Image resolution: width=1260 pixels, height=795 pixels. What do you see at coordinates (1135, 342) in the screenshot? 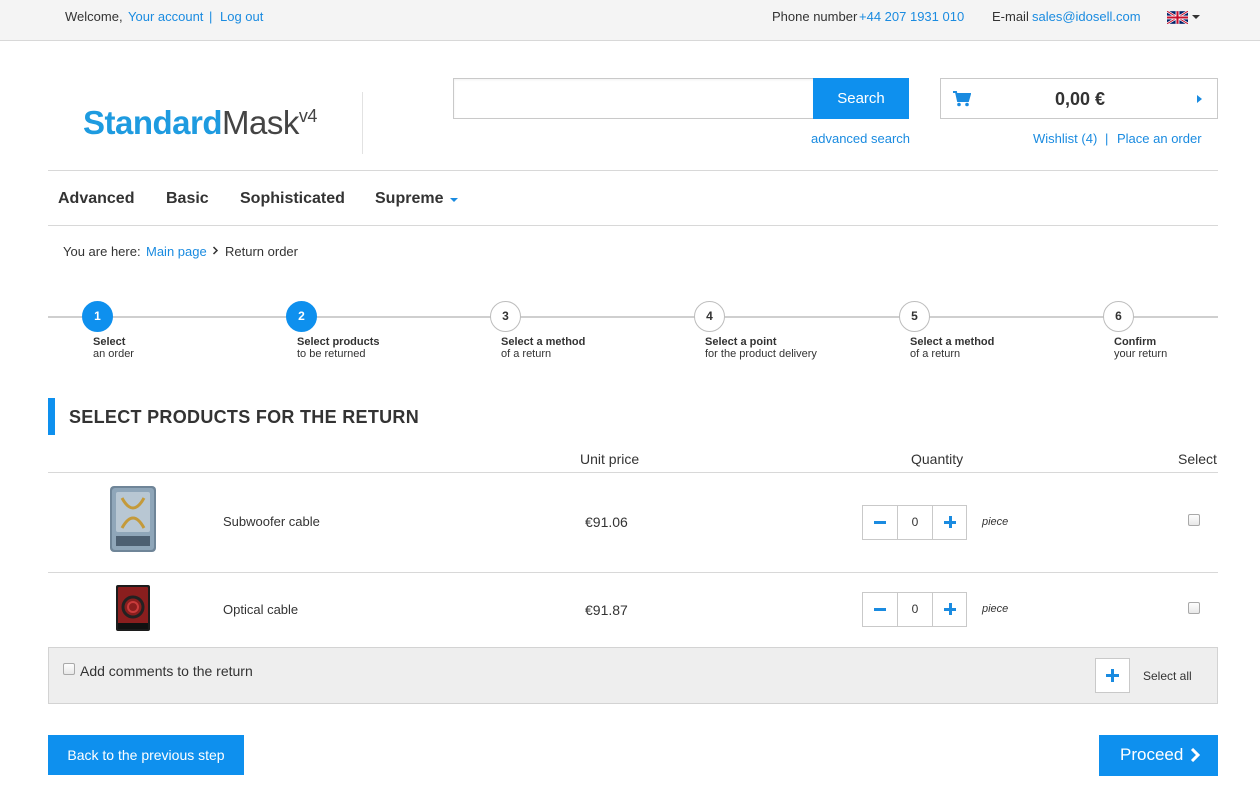
I see `step-6-title: Confirm` at bounding box center [1135, 342].